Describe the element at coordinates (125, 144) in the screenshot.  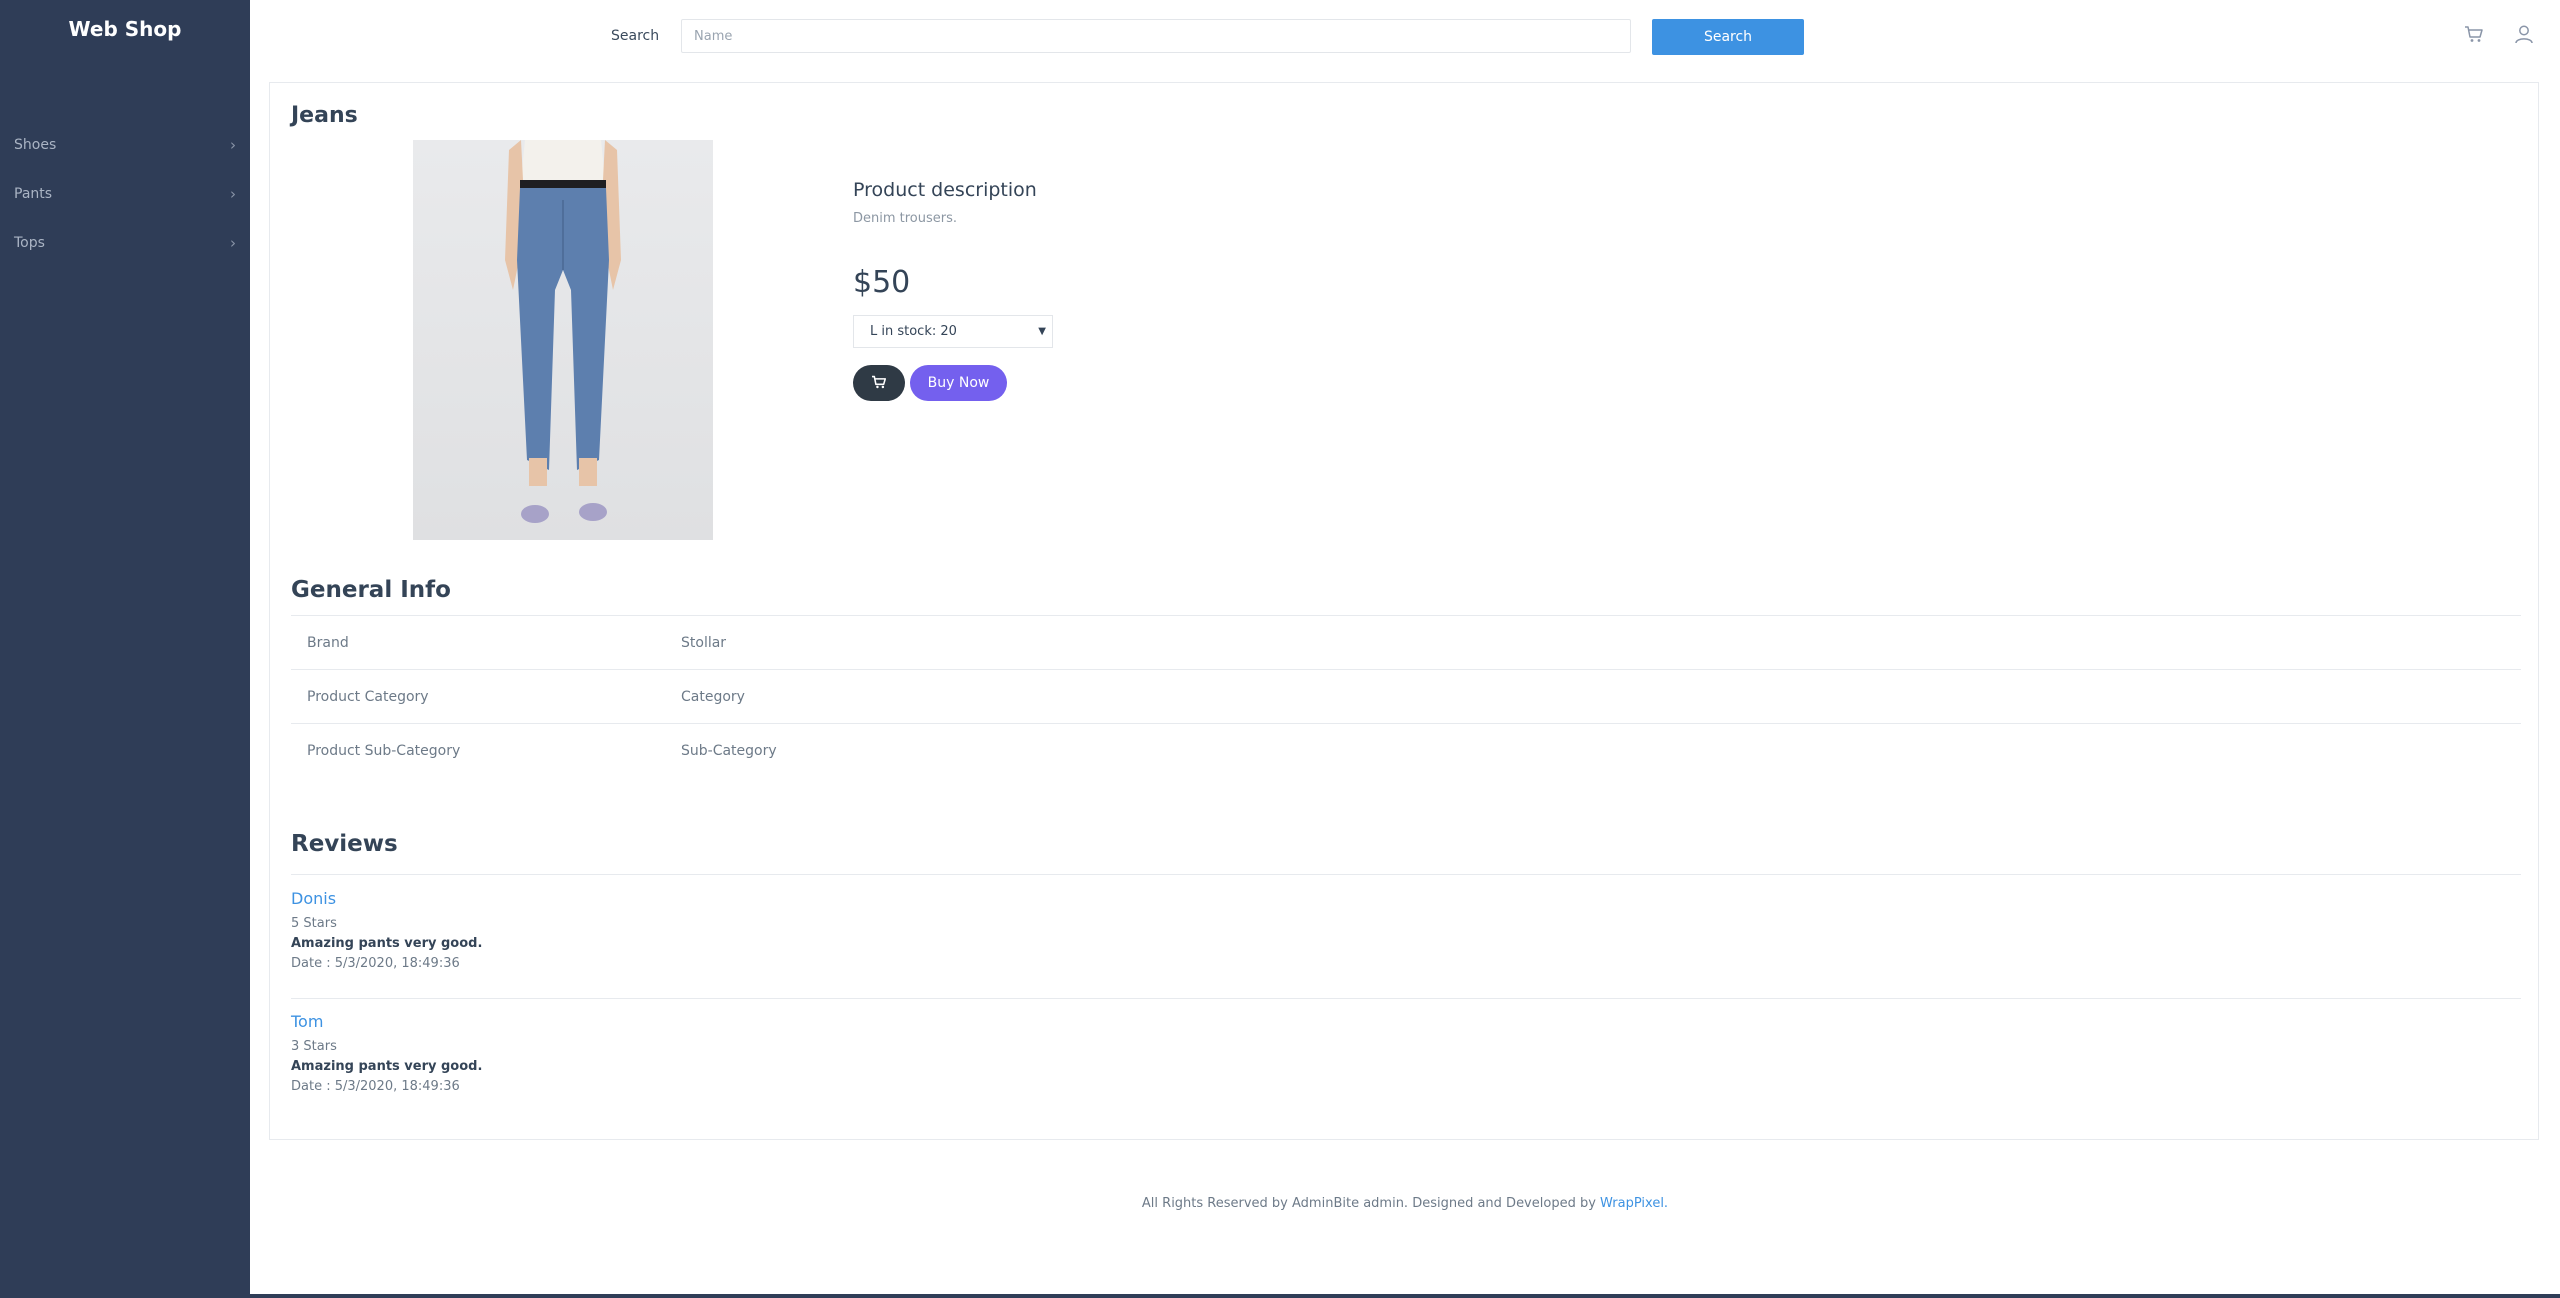
I see `sidebar-item-shoes: Shoes ›` at that location.